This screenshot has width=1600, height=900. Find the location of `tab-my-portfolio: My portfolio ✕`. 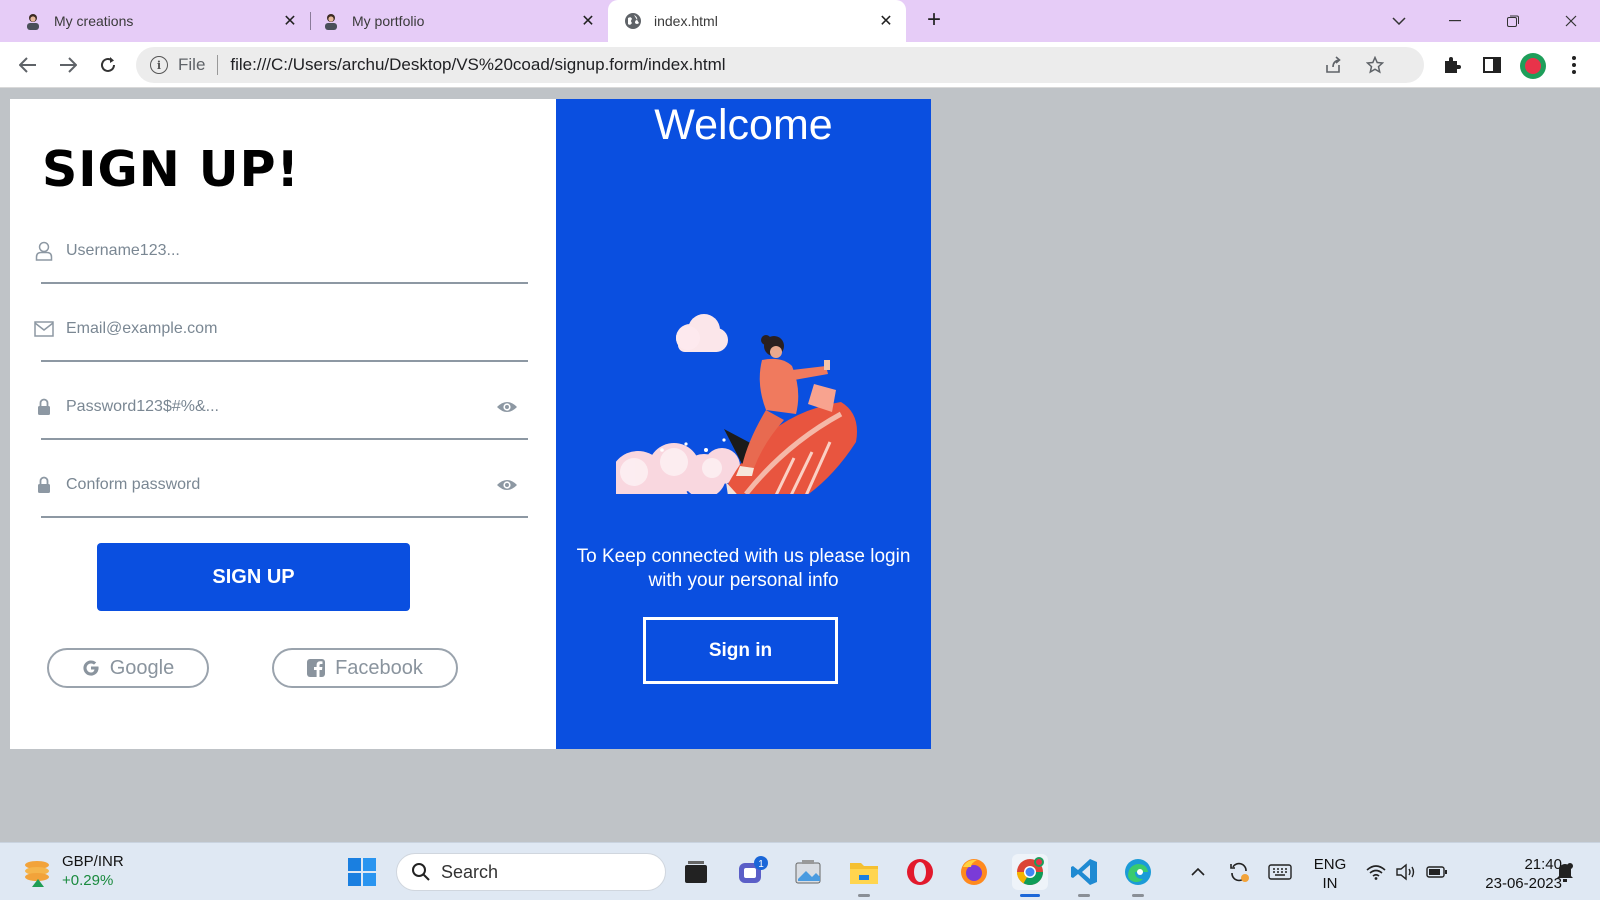

tab-my-portfolio: My portfolio ✕ is located at coordinates (459, 21).